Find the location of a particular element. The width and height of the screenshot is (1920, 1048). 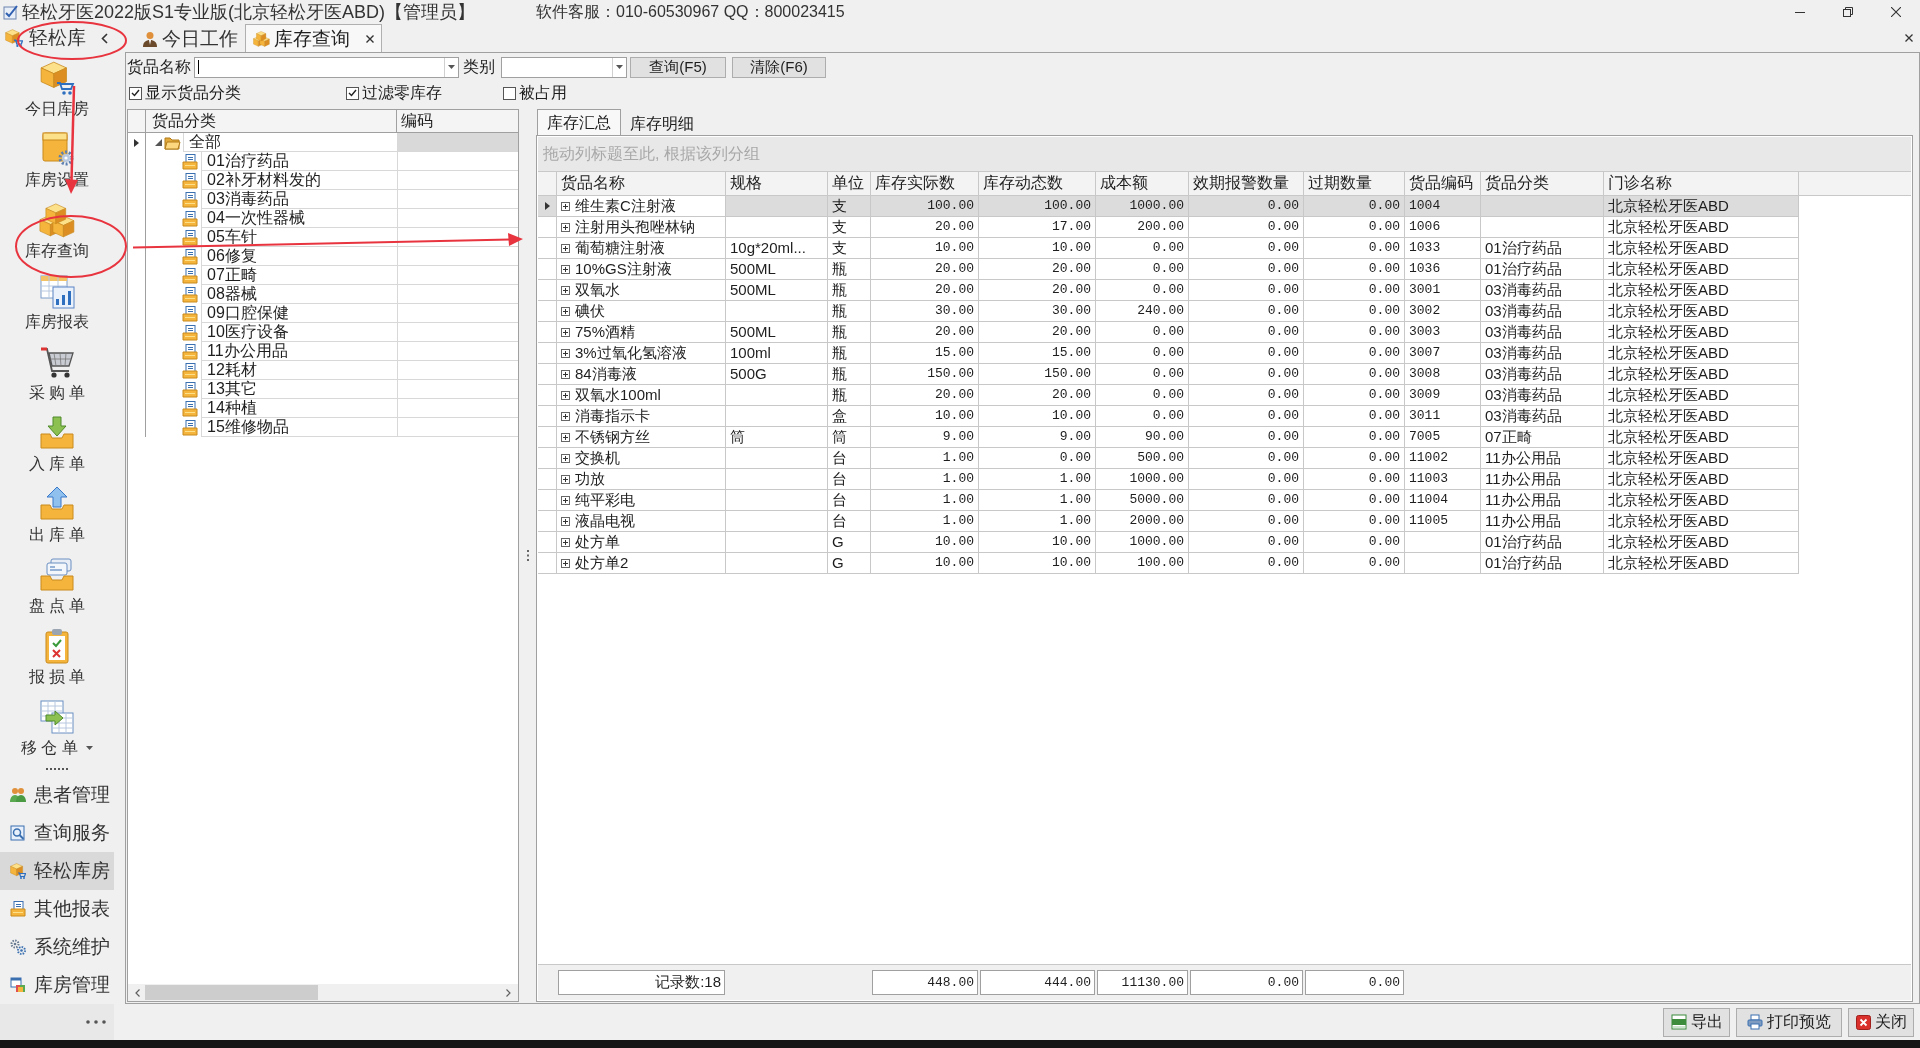

table-row: 双氧水100ml 瓶 20.00 20.00 0.00 0.00 0.00 3009 03消毒药品 北京轻松牙医ABD is located at coordinates (1168, 395).